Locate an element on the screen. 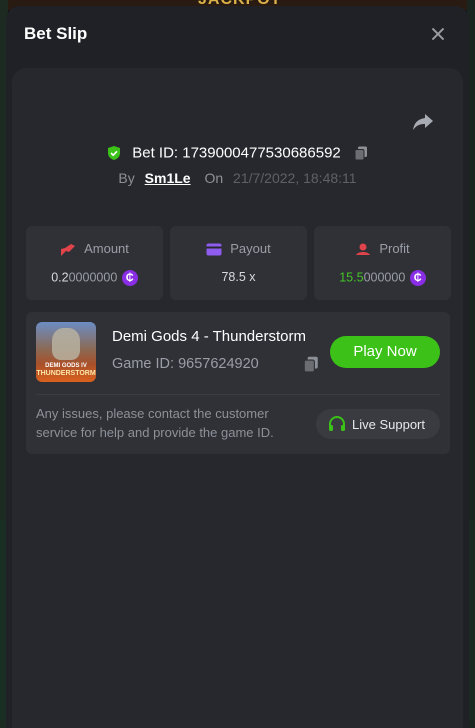 The height and width of the screenshot is (728, 475). bet-id-row: Bet ID: 1739000477530686592 is located at coordinates (237, 153).